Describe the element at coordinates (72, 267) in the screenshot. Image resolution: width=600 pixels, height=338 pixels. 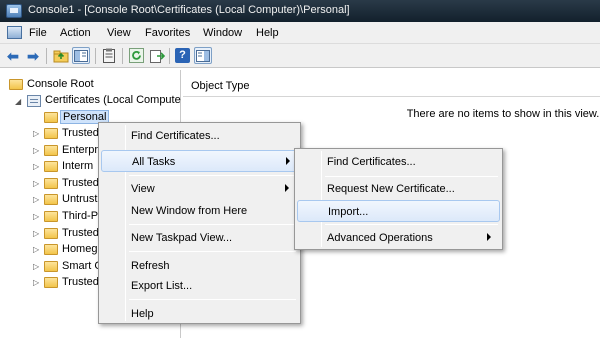
I see `tree-node-smart-card: Smart C` at that location.